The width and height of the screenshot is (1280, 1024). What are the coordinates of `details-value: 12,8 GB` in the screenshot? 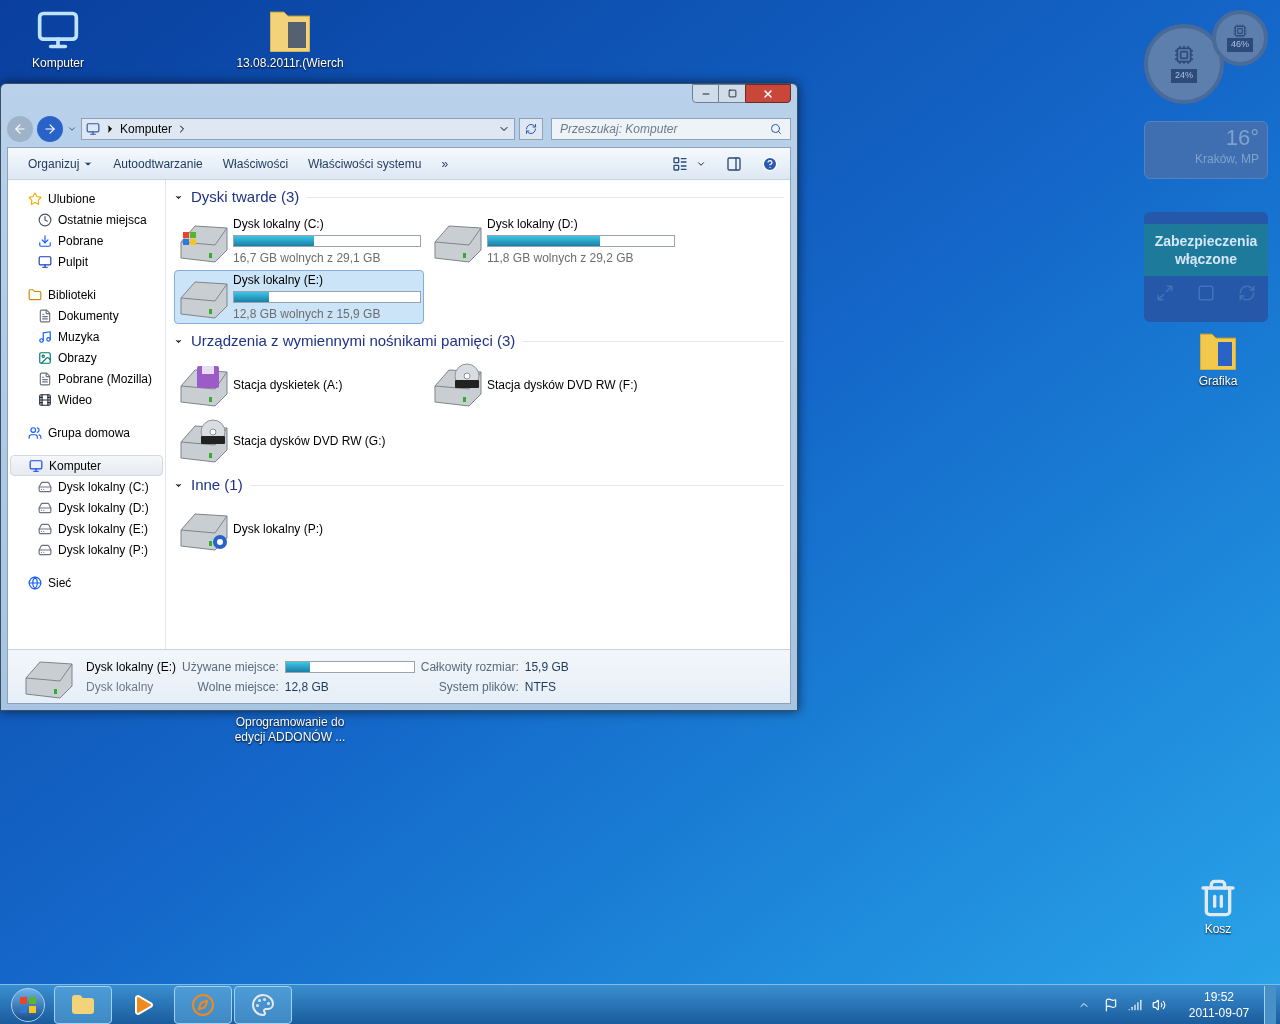 It's located at (307, 687).